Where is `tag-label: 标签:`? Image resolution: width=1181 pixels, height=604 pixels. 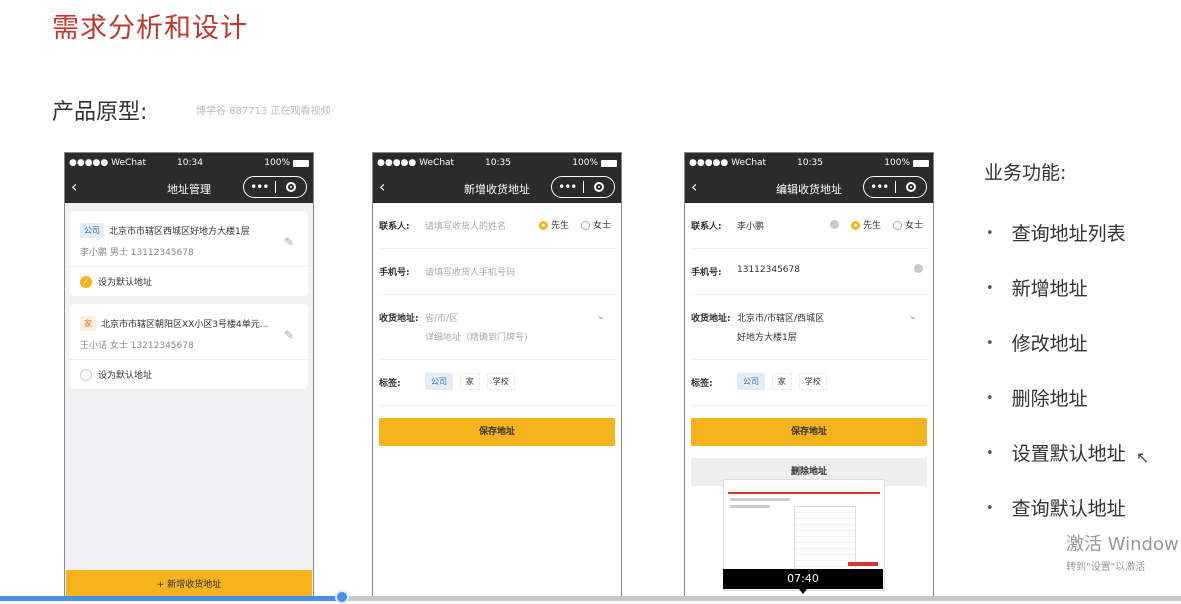
tag-label: 标签: is located at coordinates (702, 384).